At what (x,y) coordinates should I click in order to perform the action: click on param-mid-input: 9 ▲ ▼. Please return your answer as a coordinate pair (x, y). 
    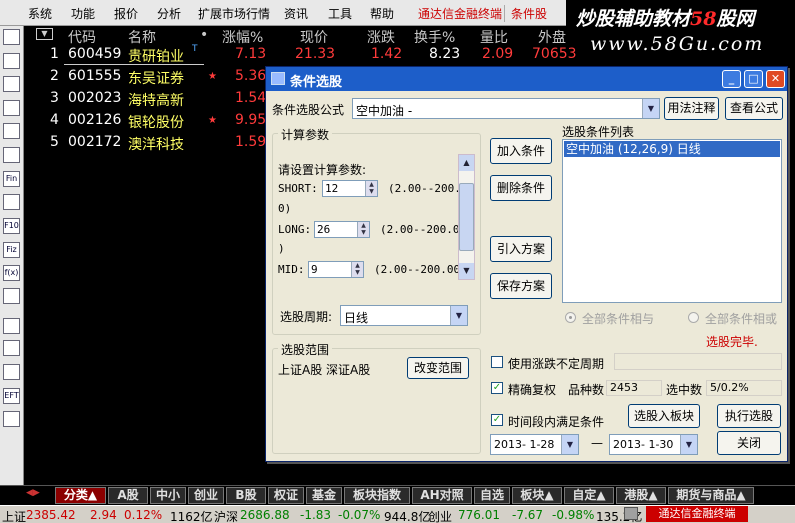
    Looking at the image, I should click on (336, 269).